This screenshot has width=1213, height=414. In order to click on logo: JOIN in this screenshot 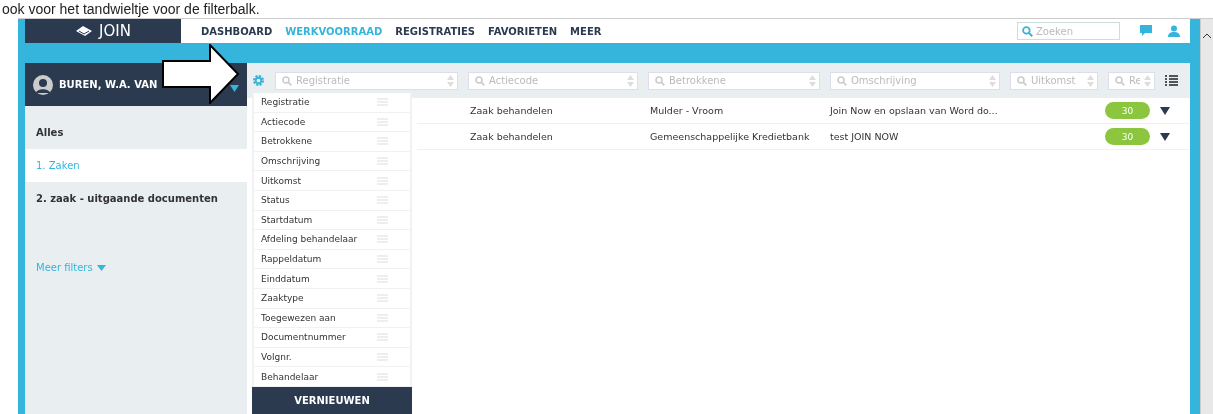, I will do `click(103, 31)`.